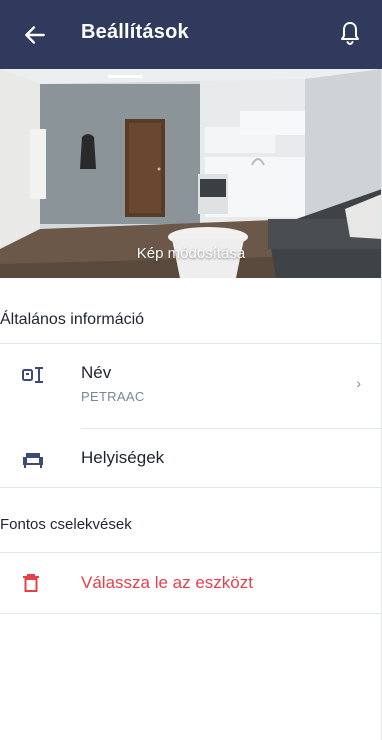  What do you see at coordinates (350, 34) in the screenshot?
I see `bell-icon` at bounding box center [350, 34].